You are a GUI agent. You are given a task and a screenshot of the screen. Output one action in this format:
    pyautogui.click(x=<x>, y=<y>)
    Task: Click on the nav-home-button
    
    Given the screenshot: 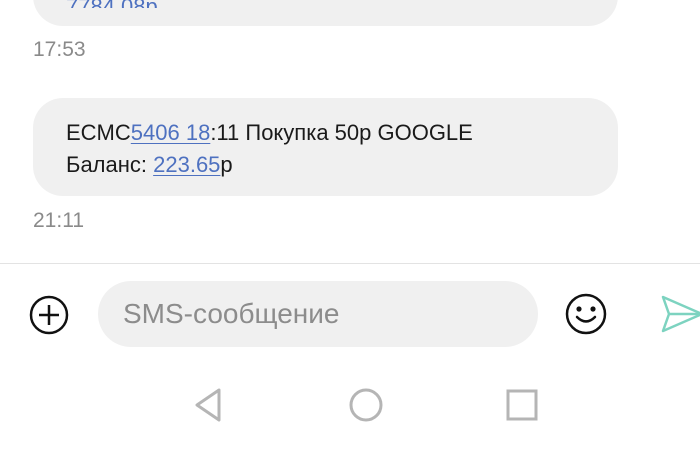 What is the action you would take?
    pyautogui.click(x=366, y=405)
    